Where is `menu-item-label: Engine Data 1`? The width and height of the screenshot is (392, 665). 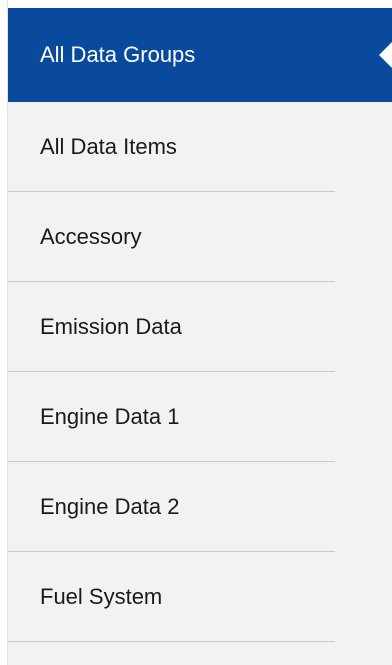 menu-item-label: Engine Data 1 is located at coordinates (110, 416).